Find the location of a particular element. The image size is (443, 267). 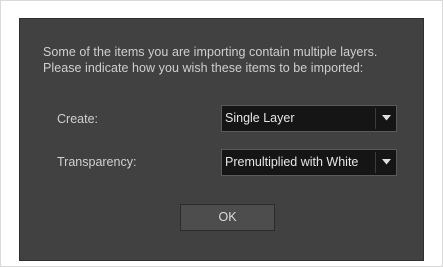

create-dropdown-value: Single Layer is located at coordinates (260, 118).